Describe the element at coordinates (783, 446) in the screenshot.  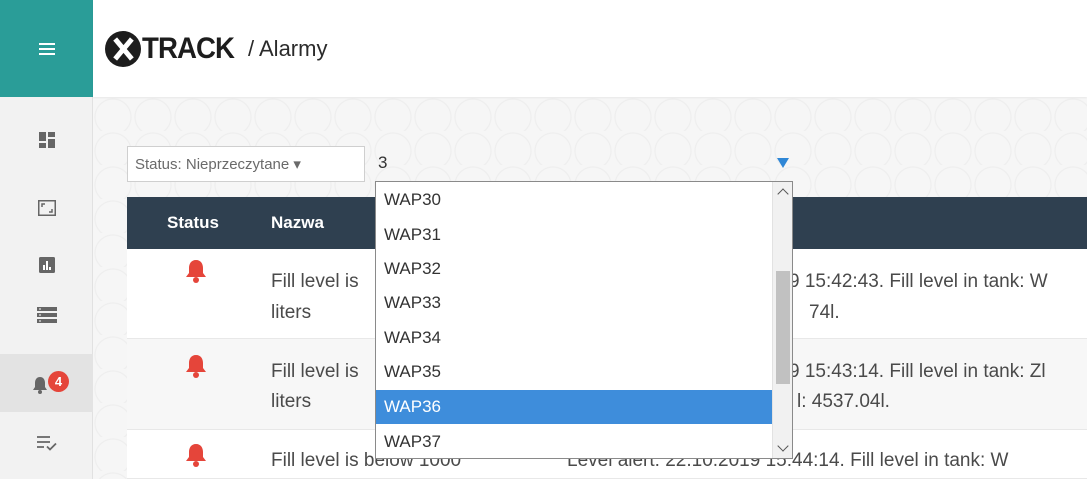
I see `scroll-down-icon` at that location.